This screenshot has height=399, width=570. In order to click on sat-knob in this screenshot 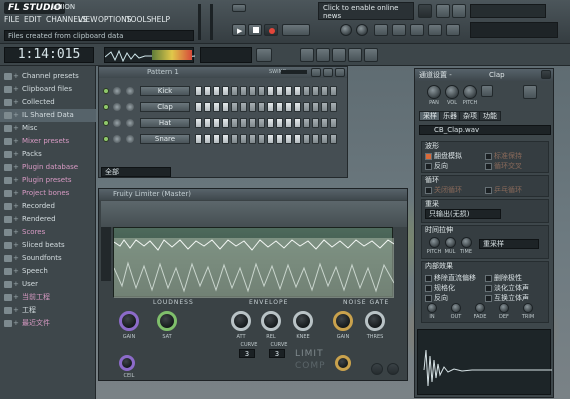, I will do `click(167, 321)`.